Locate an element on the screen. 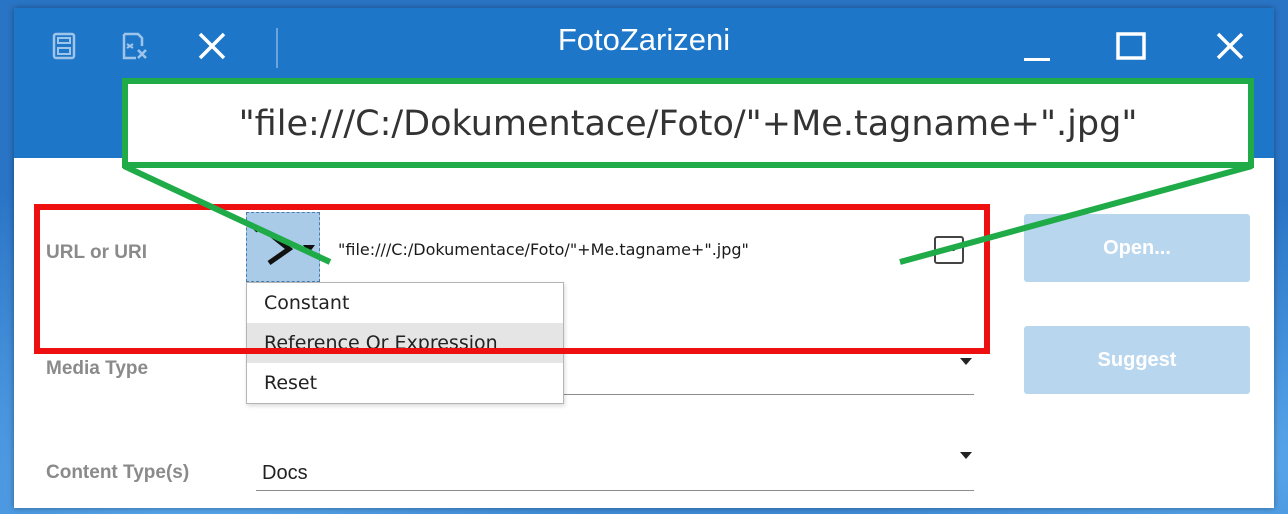 This screenshot has height=514, width=1288. content-type-value: Docs is located at coordinates (285, 473).